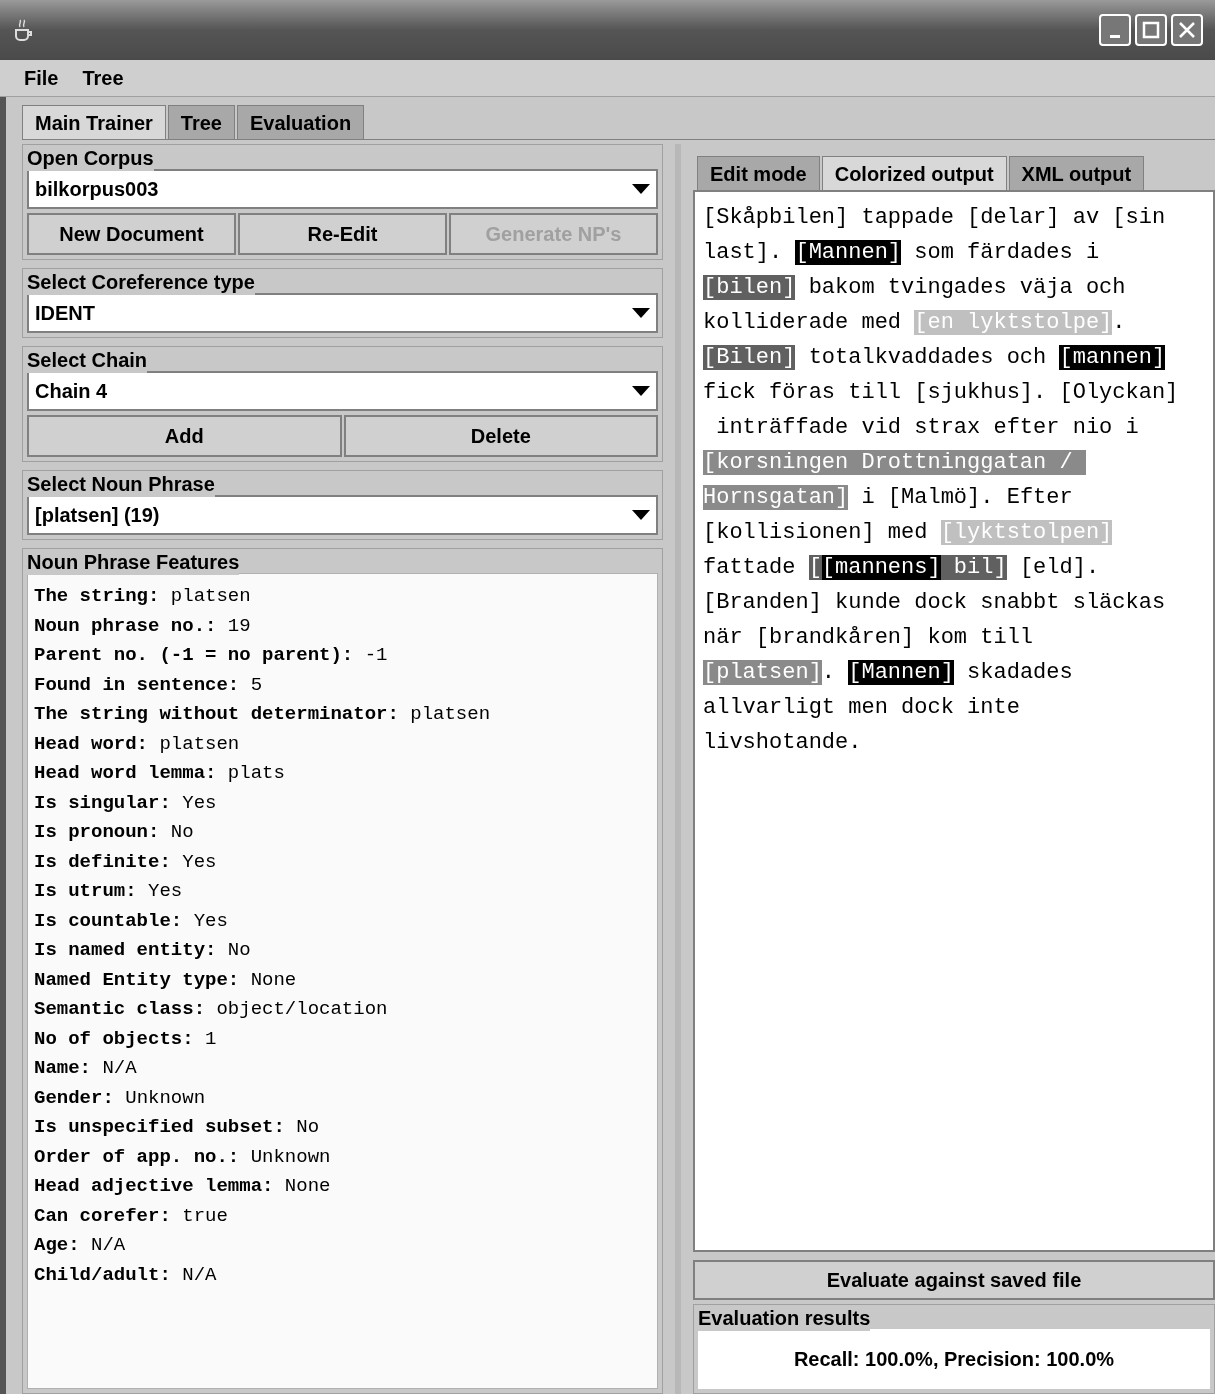 The height and width of the screenshot is (1394, 1215). What do you see at coordinates (263, 714) in the screenshot?
I see `feature-line: The string without determinator: platsen` at bounding box center [263, 714].